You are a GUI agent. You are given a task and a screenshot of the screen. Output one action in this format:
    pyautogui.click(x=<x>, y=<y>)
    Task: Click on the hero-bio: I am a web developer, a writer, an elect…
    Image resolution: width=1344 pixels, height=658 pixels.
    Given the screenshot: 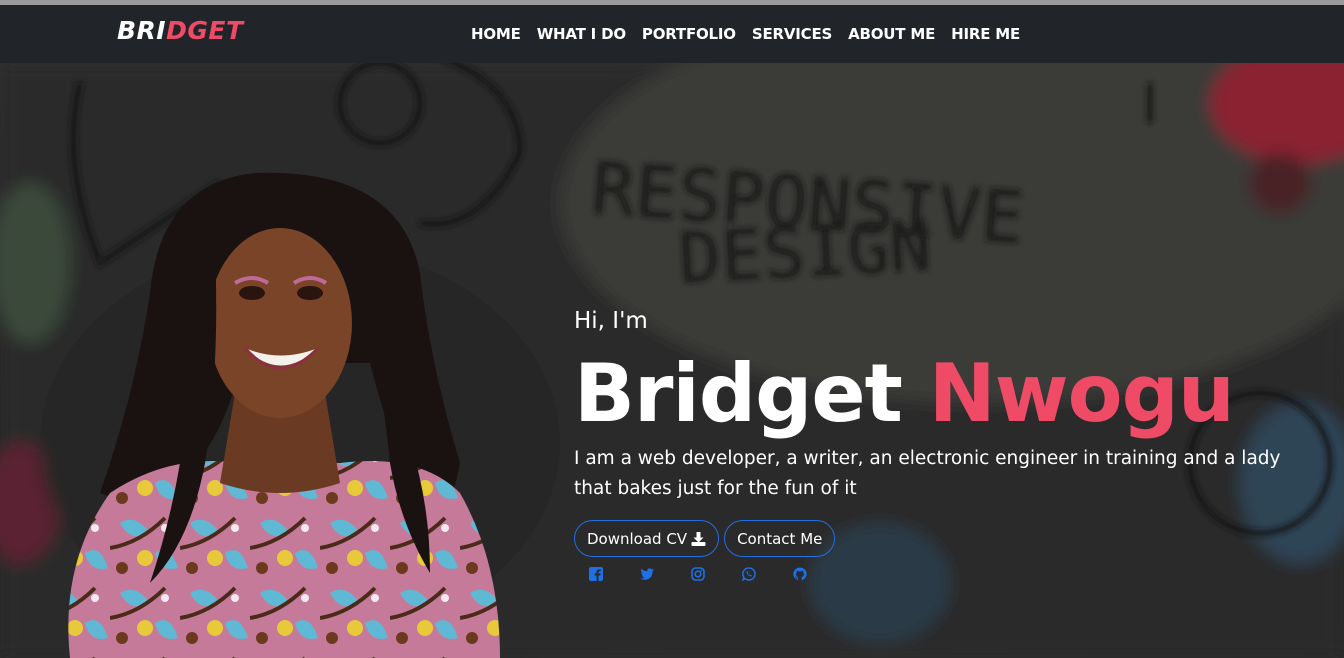 What is the action you would take?
    pyautogui.click(x=927, y=473)
    